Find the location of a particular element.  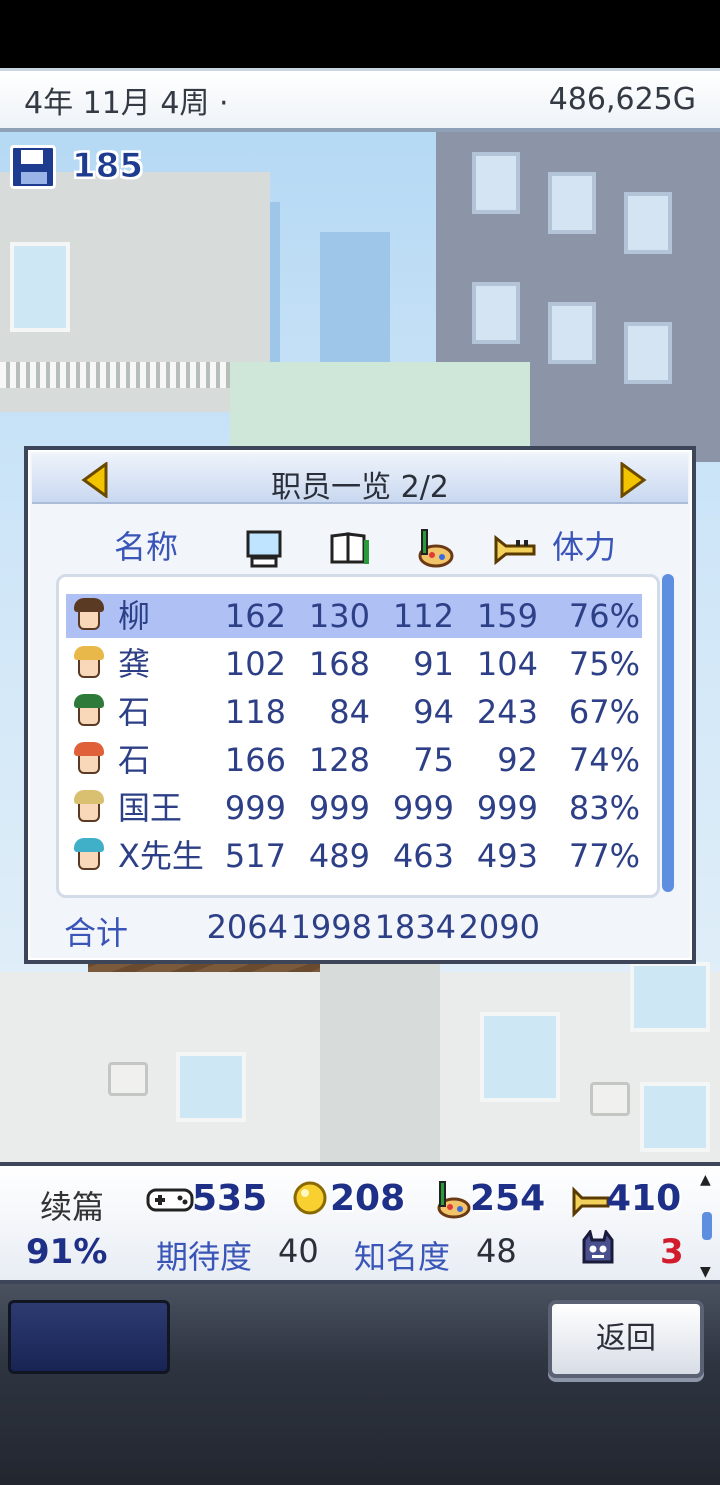

stat-graphics: 94 is located at coordinates (433, 712).